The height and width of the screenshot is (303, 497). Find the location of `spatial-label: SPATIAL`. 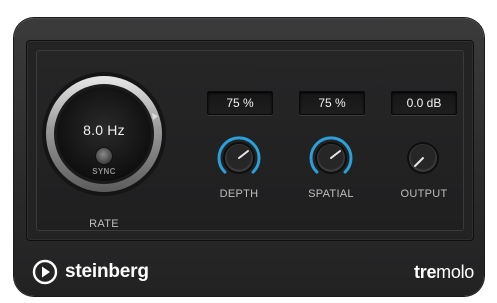

spatial-label: SPATIAL is located at coordinates (331, 194).